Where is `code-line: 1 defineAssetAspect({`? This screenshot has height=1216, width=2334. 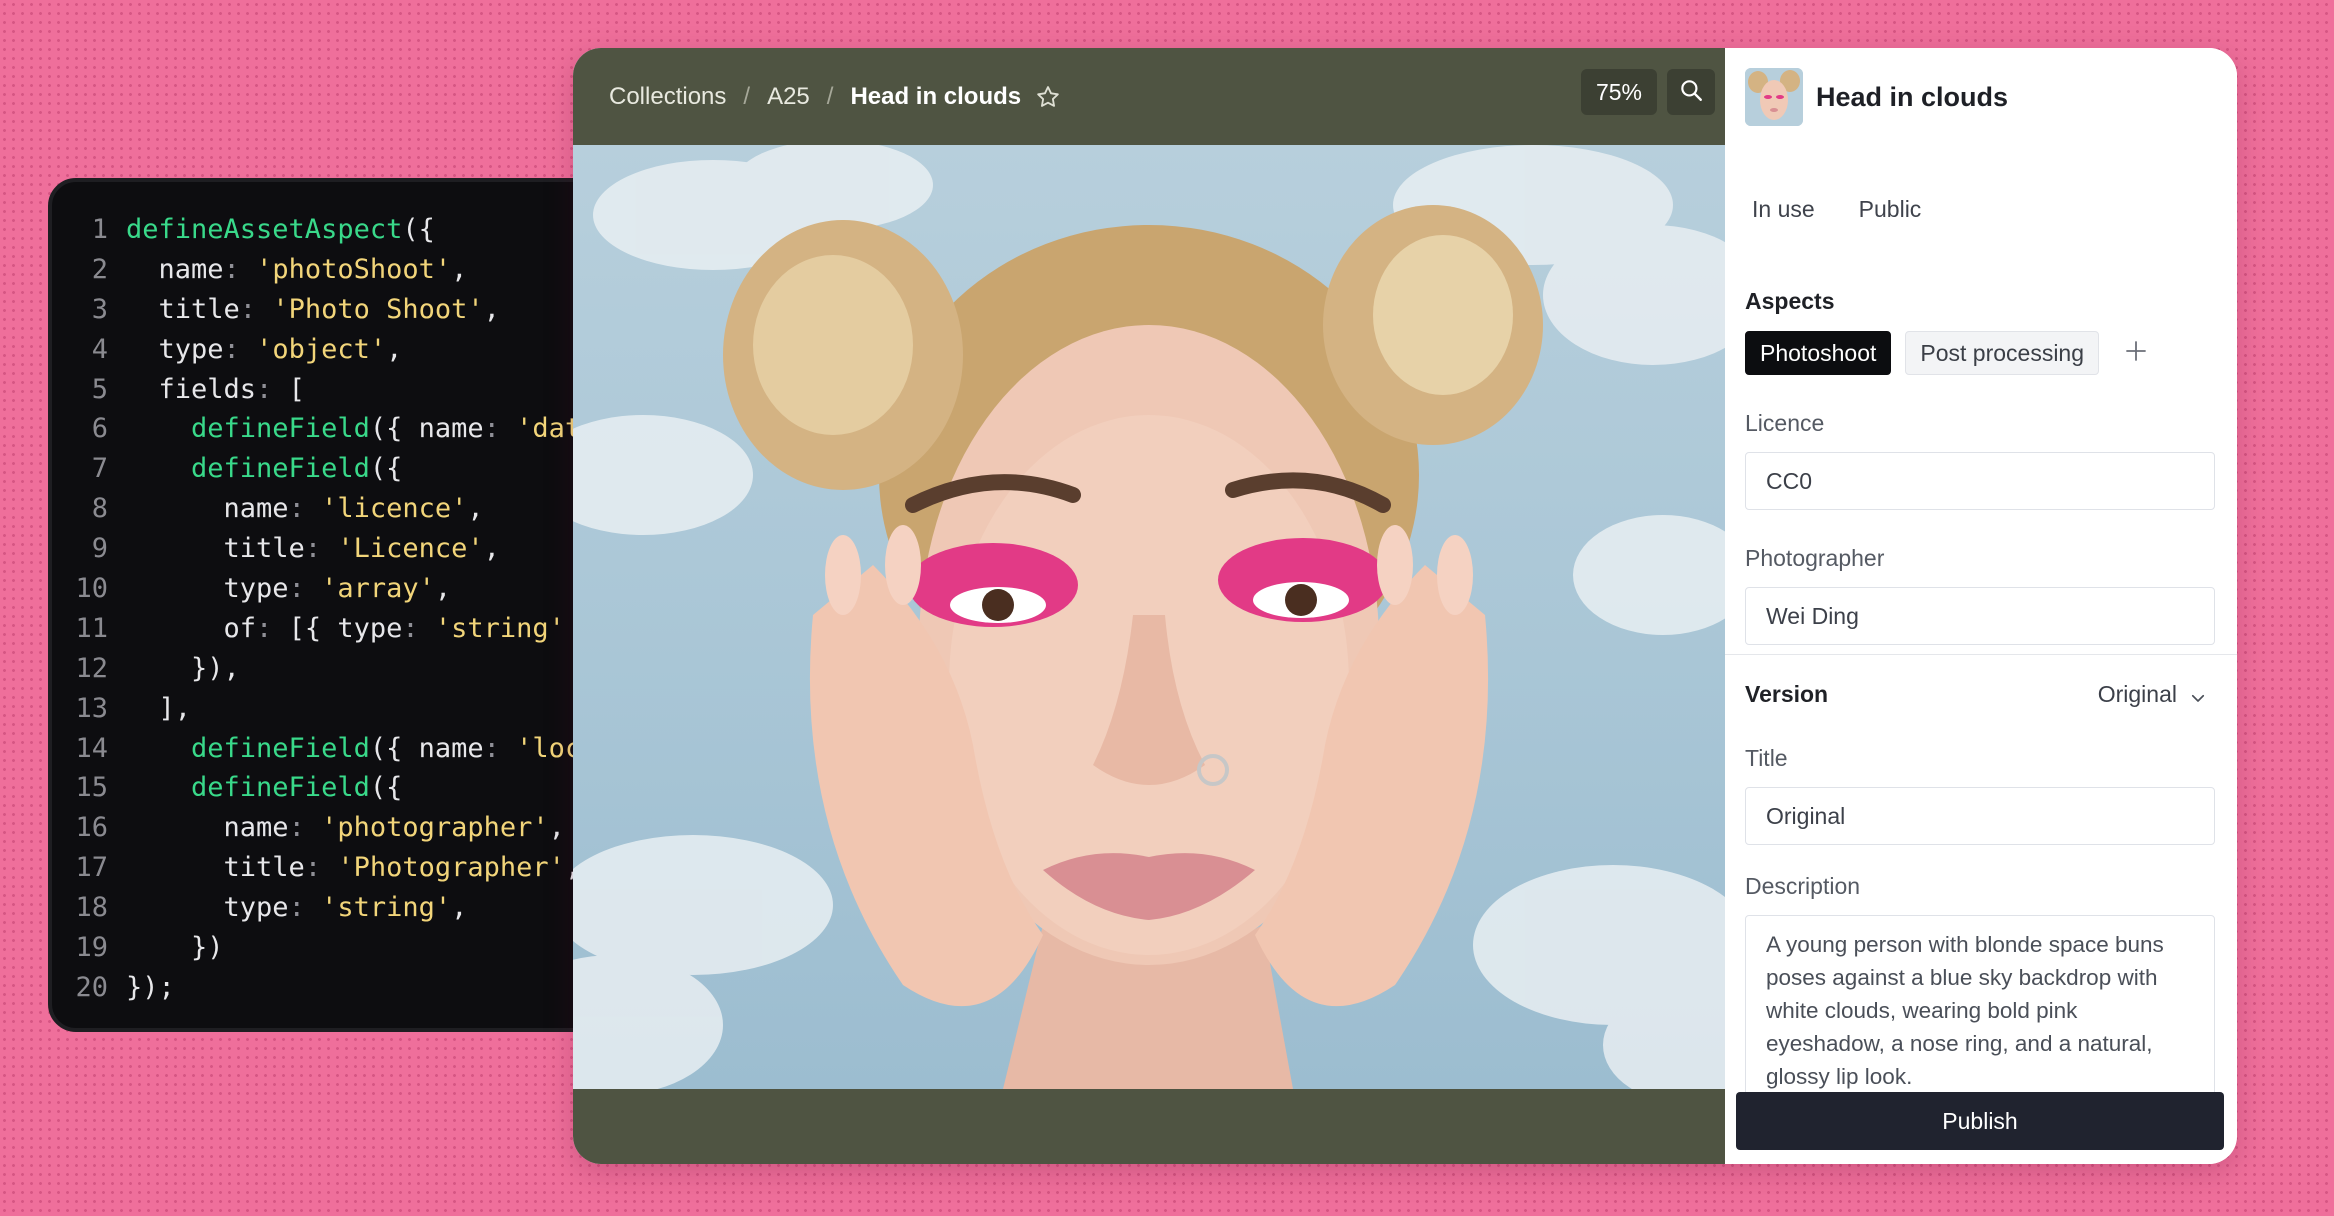 code-line: 1 defineAssetAspect({ is located at coordinates (328, 230).